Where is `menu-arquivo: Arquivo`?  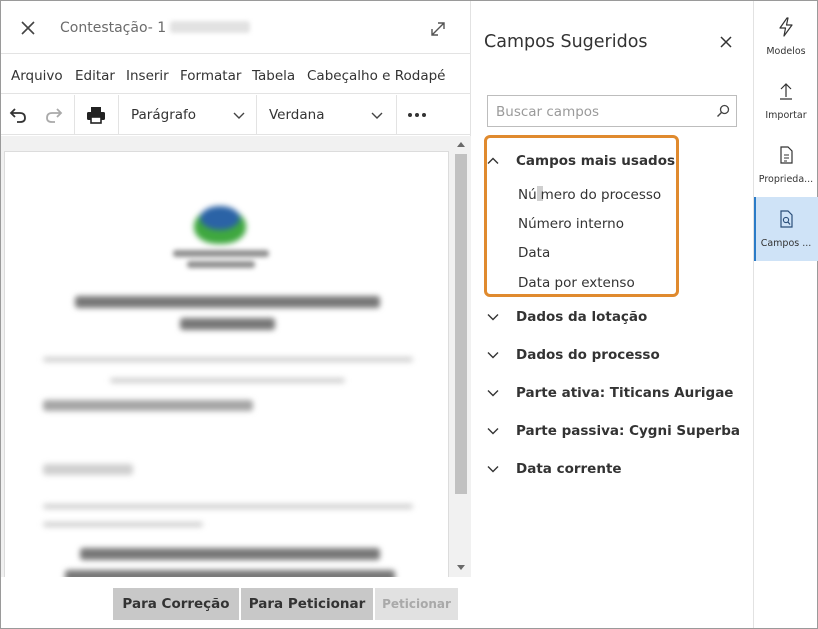 menu-arquivo: Arquivo is located at coordinates (37, 76).